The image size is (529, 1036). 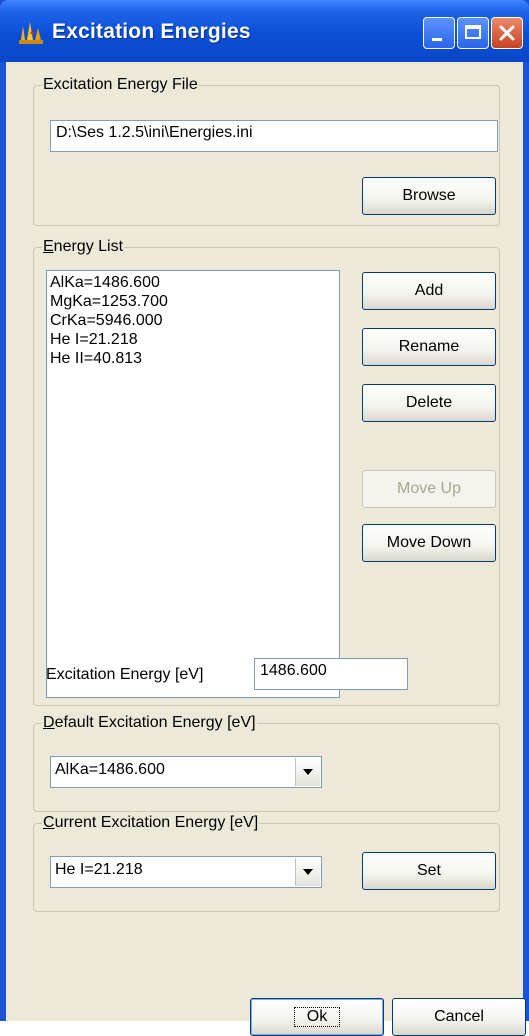 What do you see at coordinates (125, 674) in the screenshot?
I see `excitation-energy-label: Excitation Energy [eV]` at bounding box center [125, 674].